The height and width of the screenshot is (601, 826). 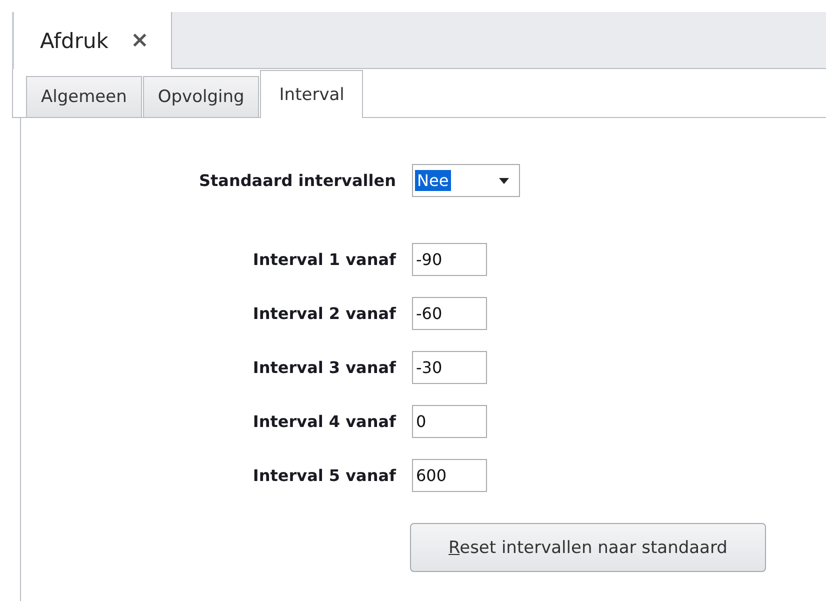 I want to click on dropdown: Nee, so click(x=466, y=180).